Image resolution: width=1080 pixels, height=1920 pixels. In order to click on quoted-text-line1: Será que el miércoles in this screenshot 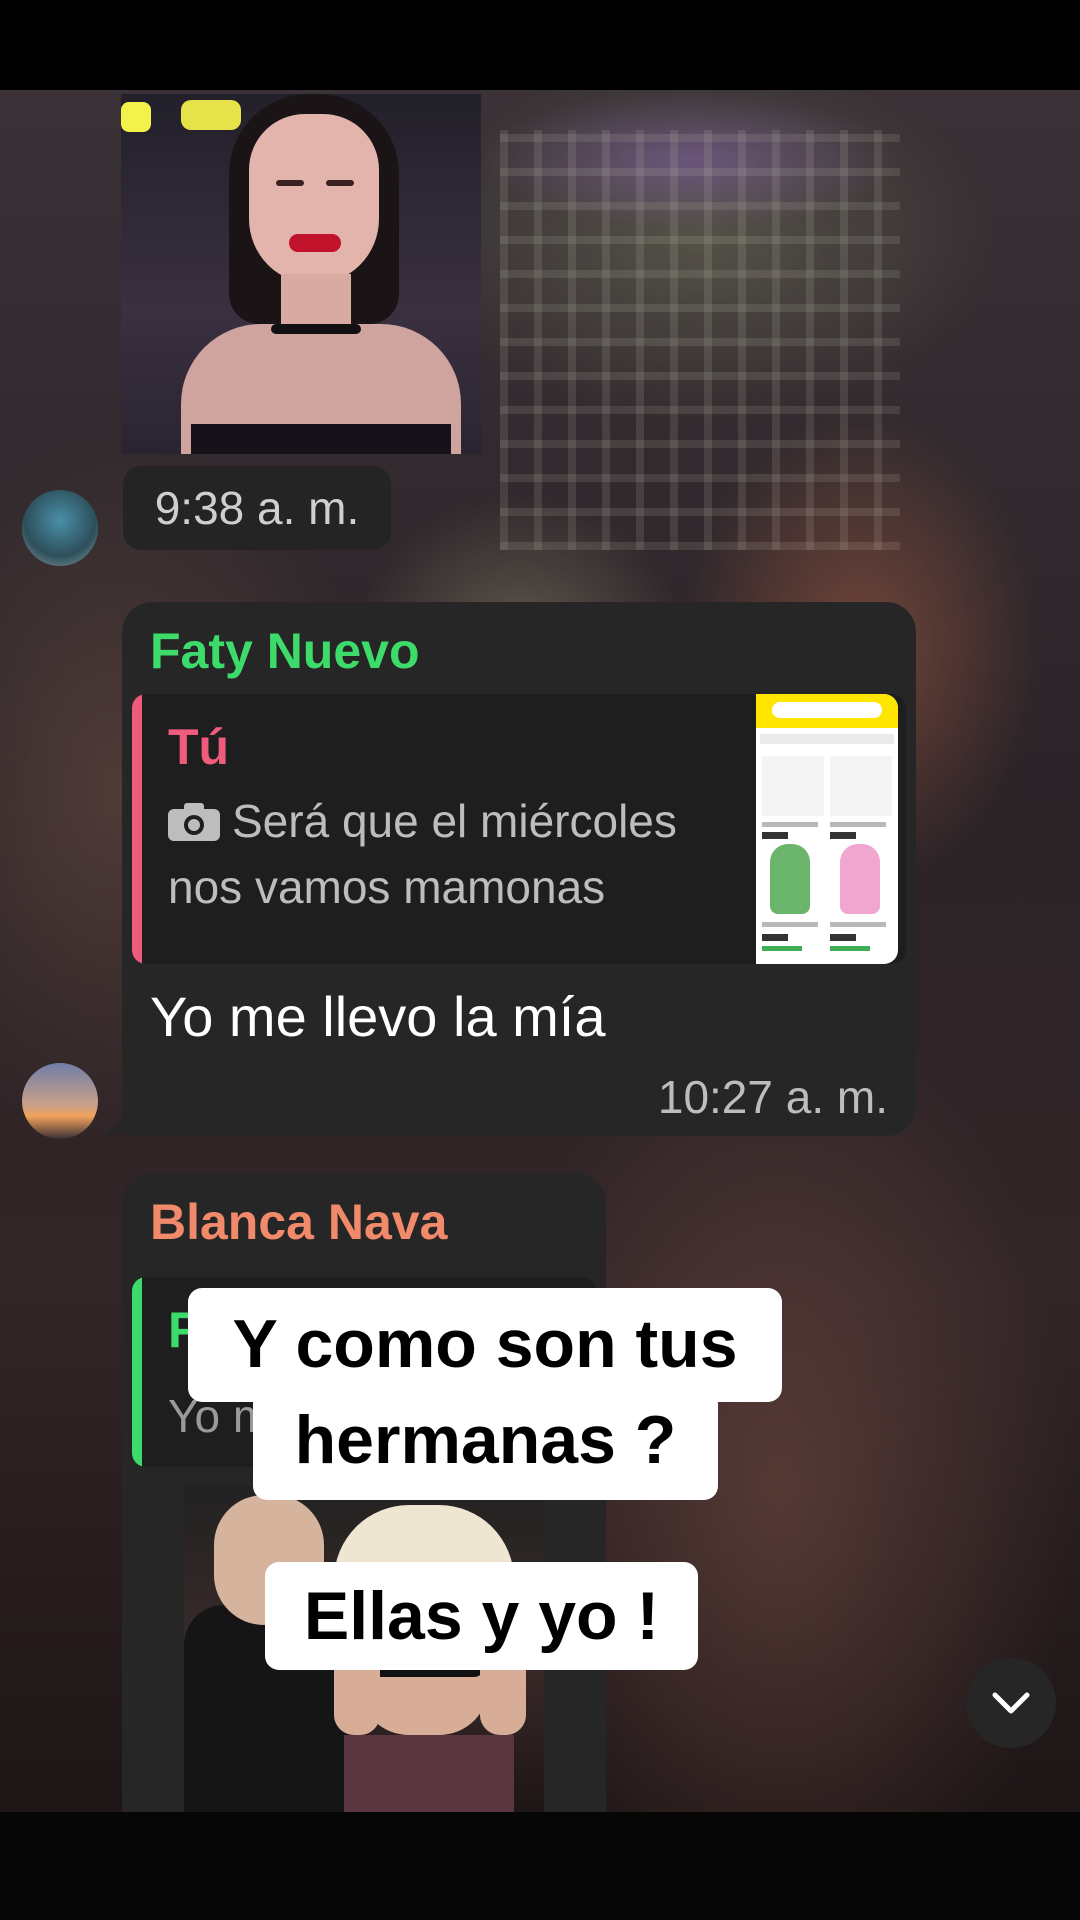, I will do `click(454, 821)`.